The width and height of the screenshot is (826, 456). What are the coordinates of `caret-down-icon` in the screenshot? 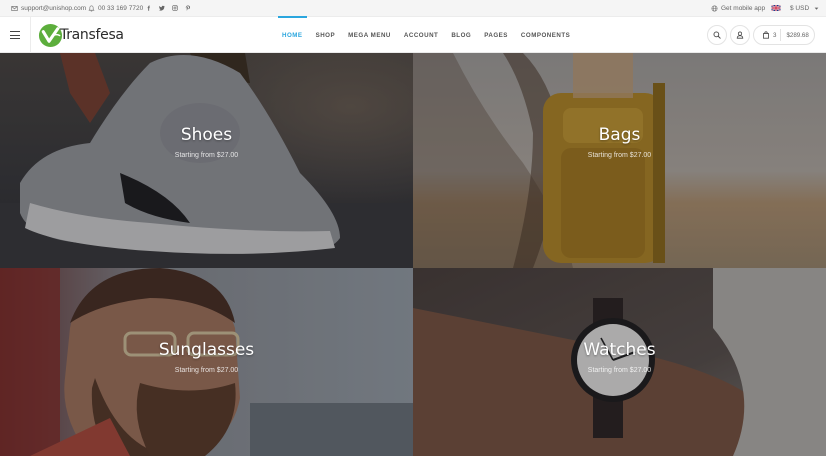 It's located at (816, 8).